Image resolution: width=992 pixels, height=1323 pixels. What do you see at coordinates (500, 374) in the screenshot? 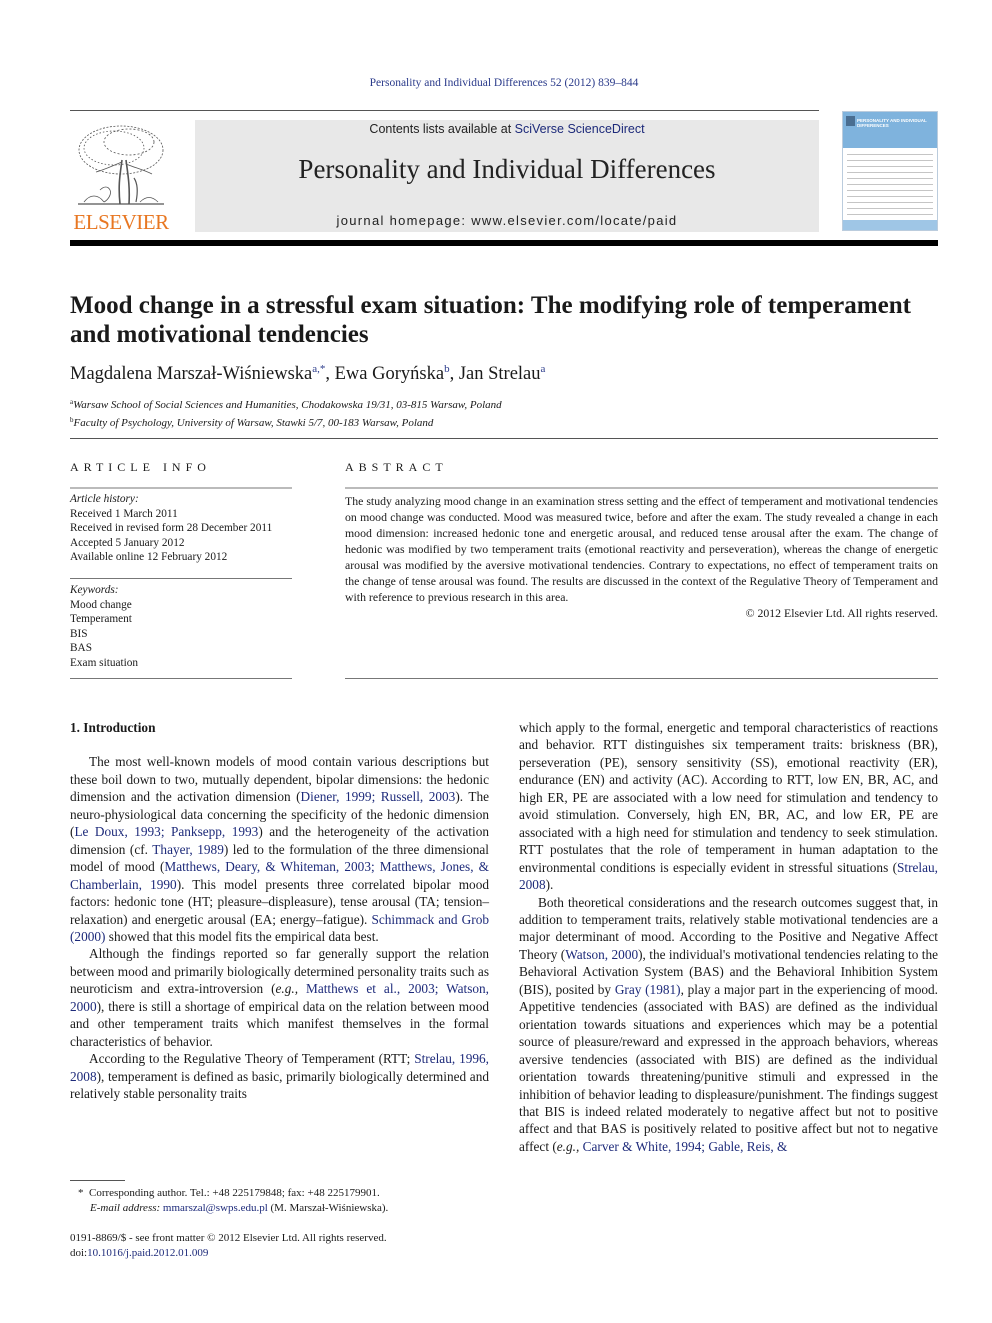
I see `author-name: Jan Strelau` at bounding box center [500, 374].